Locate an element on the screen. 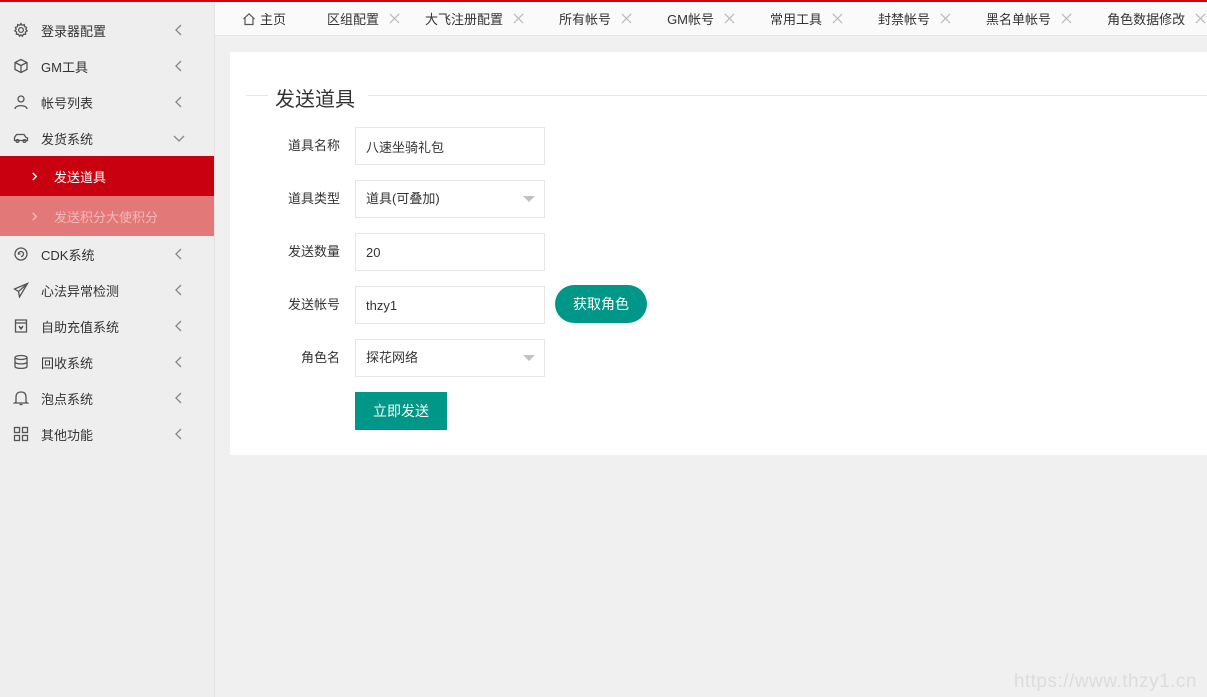  quantity-input is located at coordinates (450, 252).